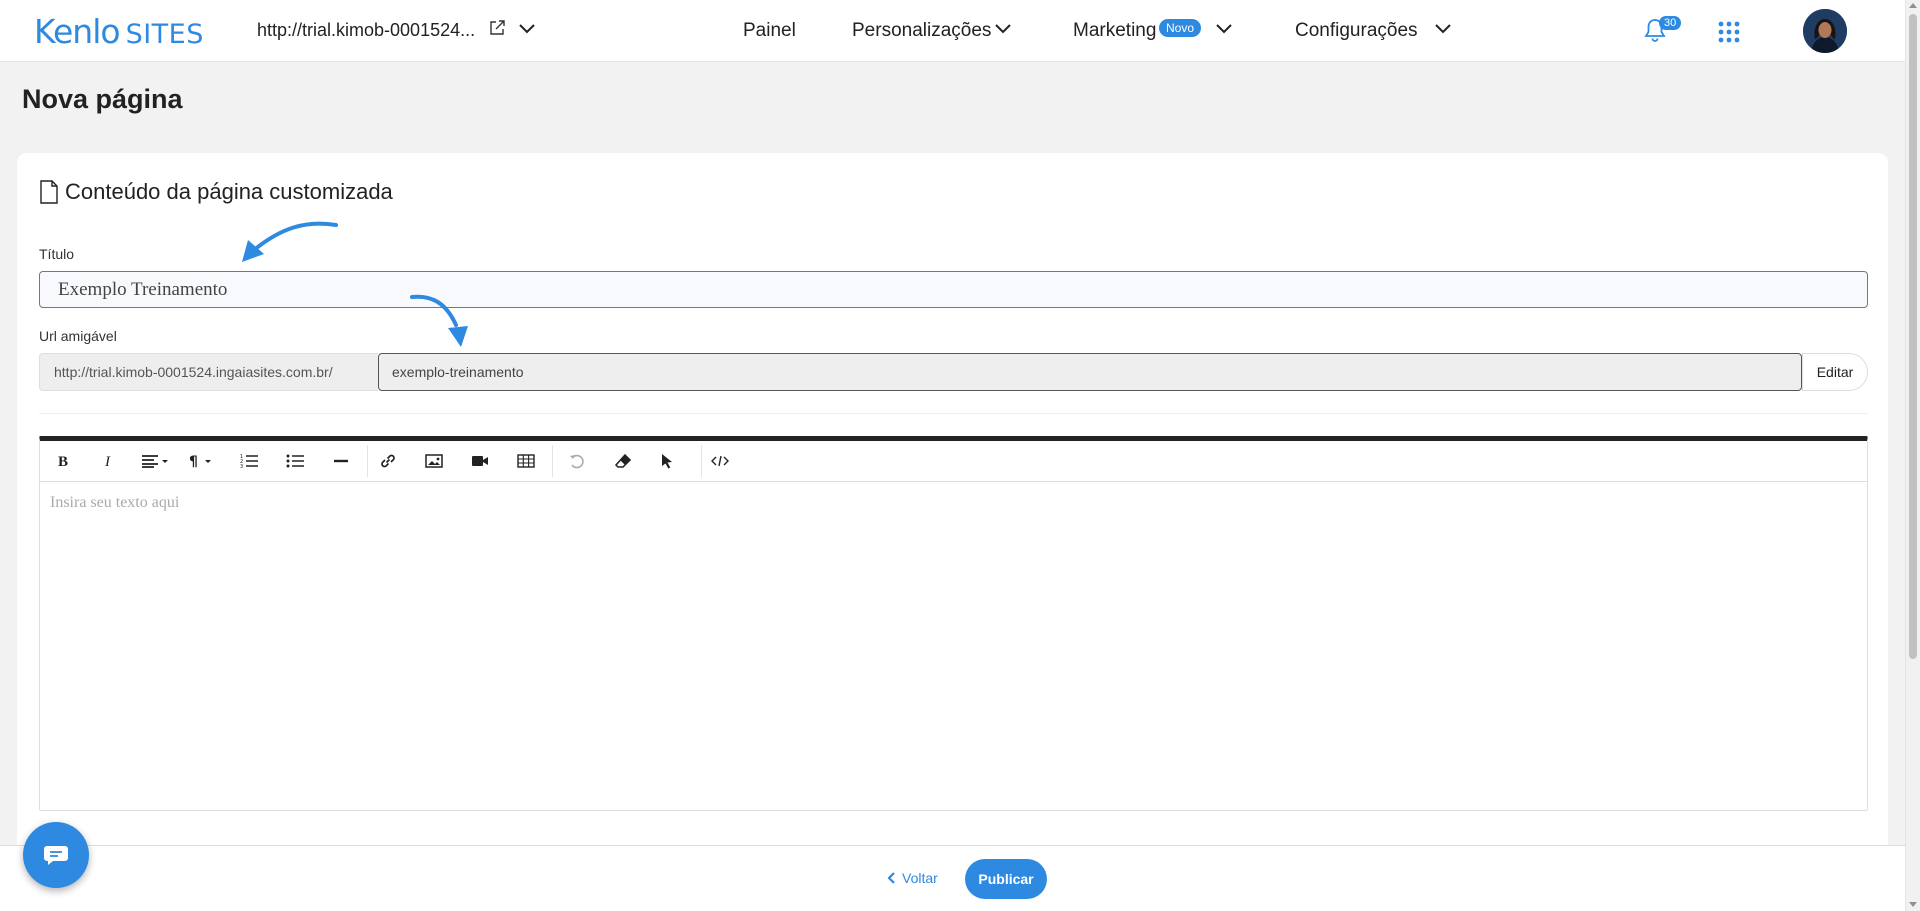 The width and height of the screenshot is (1920, 911). I want to click on paragraph-icon: ¶, so click(202, 461).